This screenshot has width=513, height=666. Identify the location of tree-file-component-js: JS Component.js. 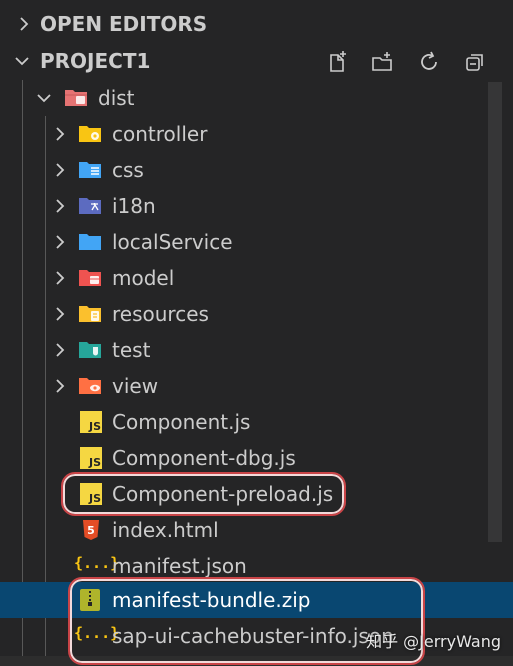
(256, 422).